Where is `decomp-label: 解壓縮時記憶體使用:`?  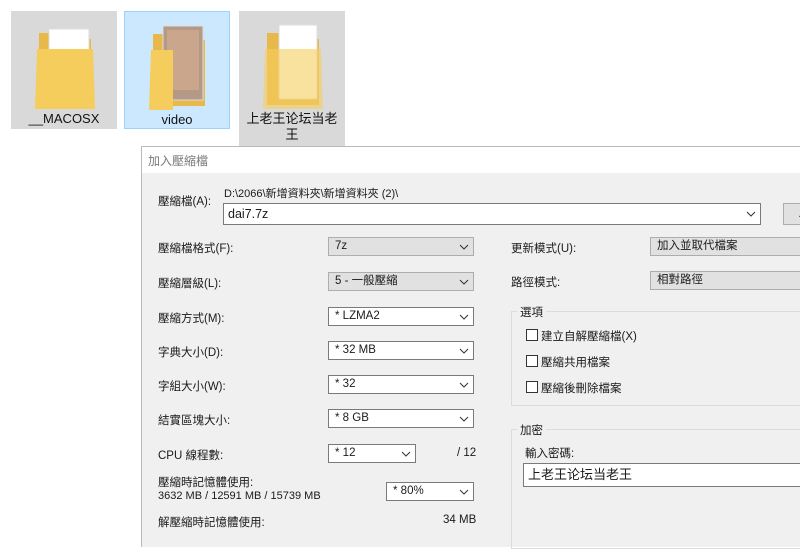 decomp-label: 解壓縮時記憶體使用: is located at coordinates (211, 523).